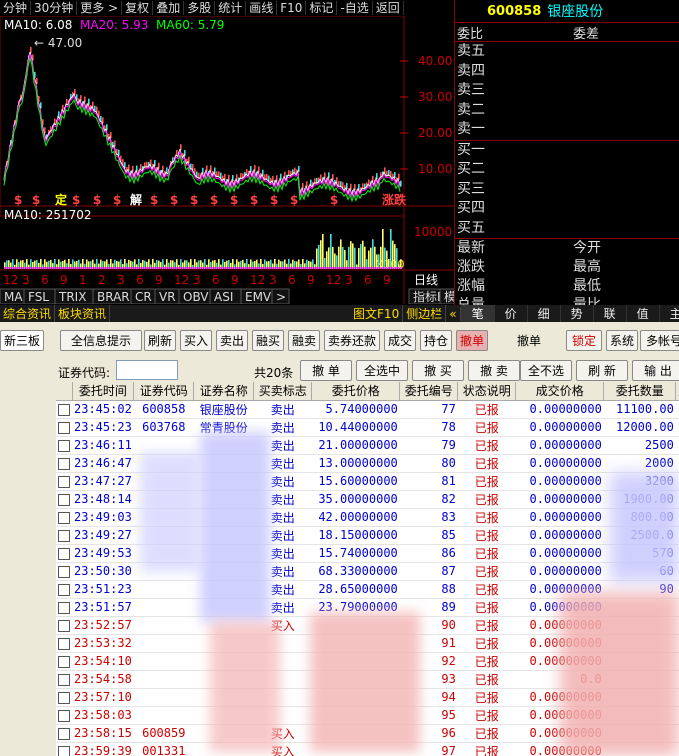  I want to click on action-button-1: 全选中, so click(382, 370).